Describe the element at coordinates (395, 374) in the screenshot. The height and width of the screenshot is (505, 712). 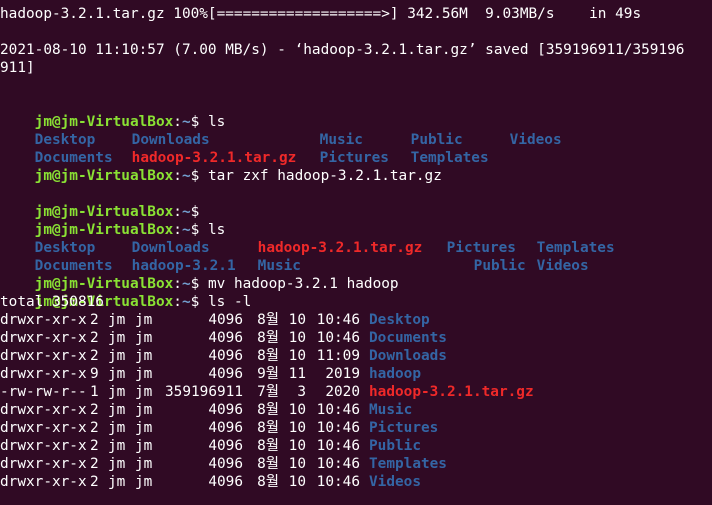
I see `filename-cell: hadoop` at that location.